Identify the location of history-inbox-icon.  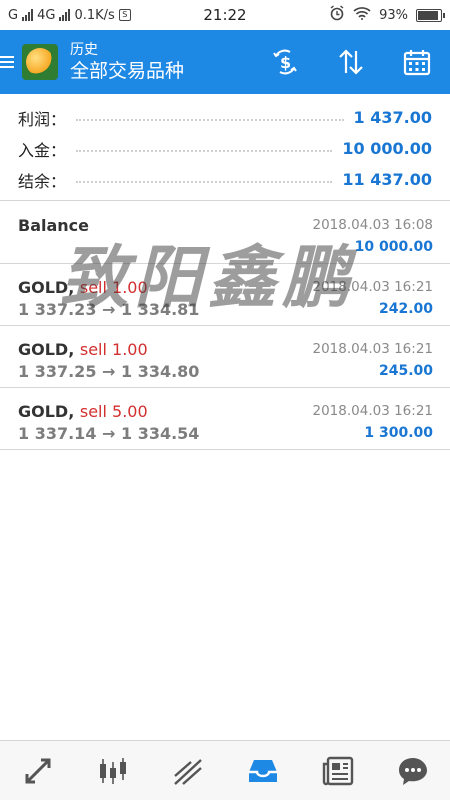
(263, 771).